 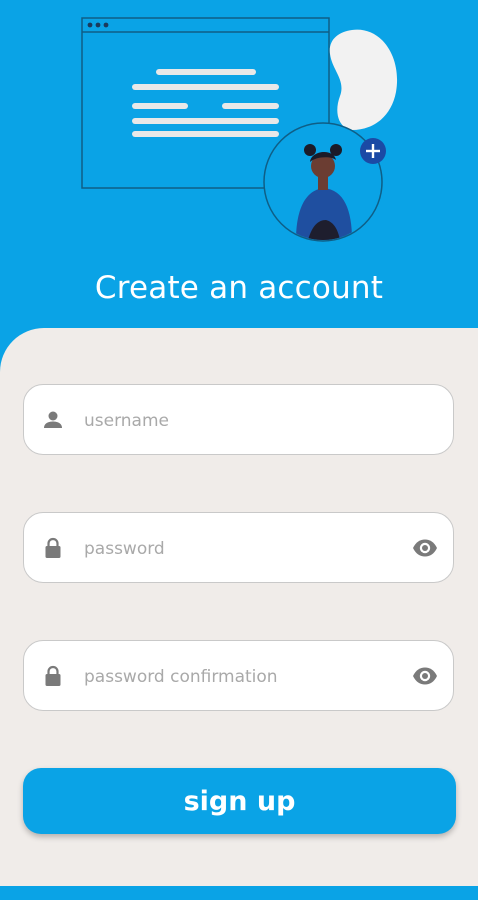 I want to click on avatar-graphic, so click(x=323, y=182).